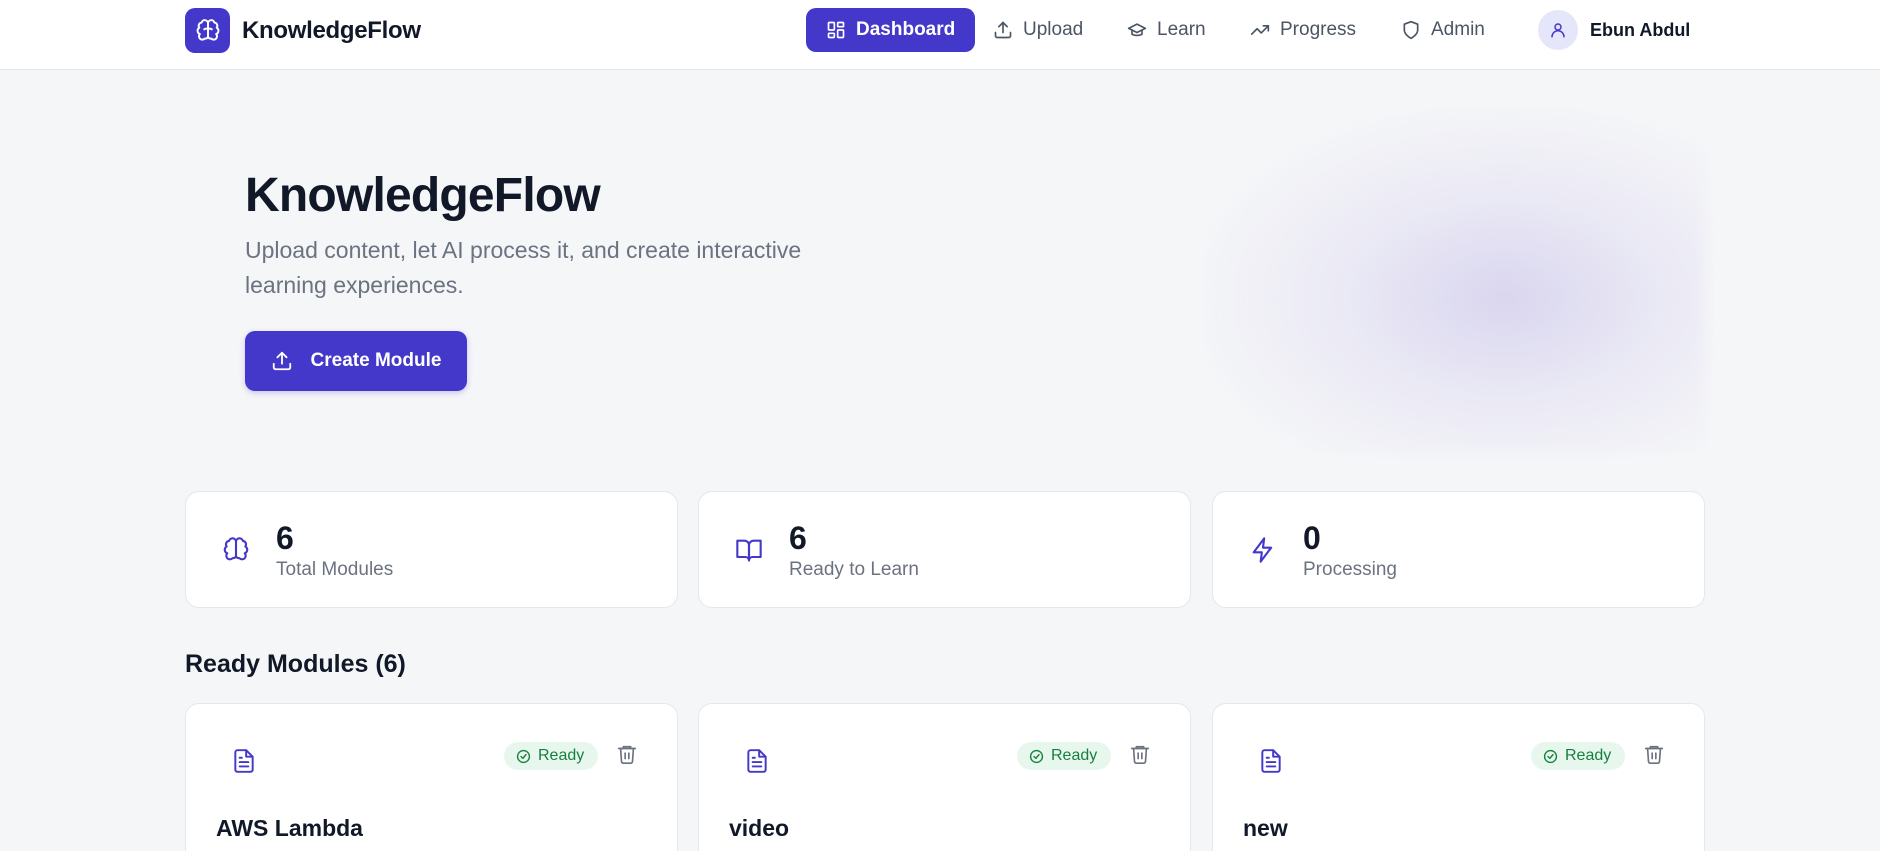 This screenshot has height=851, width=1880. Describe the element at coordinates (1260, 30) in the screenshot. I see `trending-up-icon` at that location.